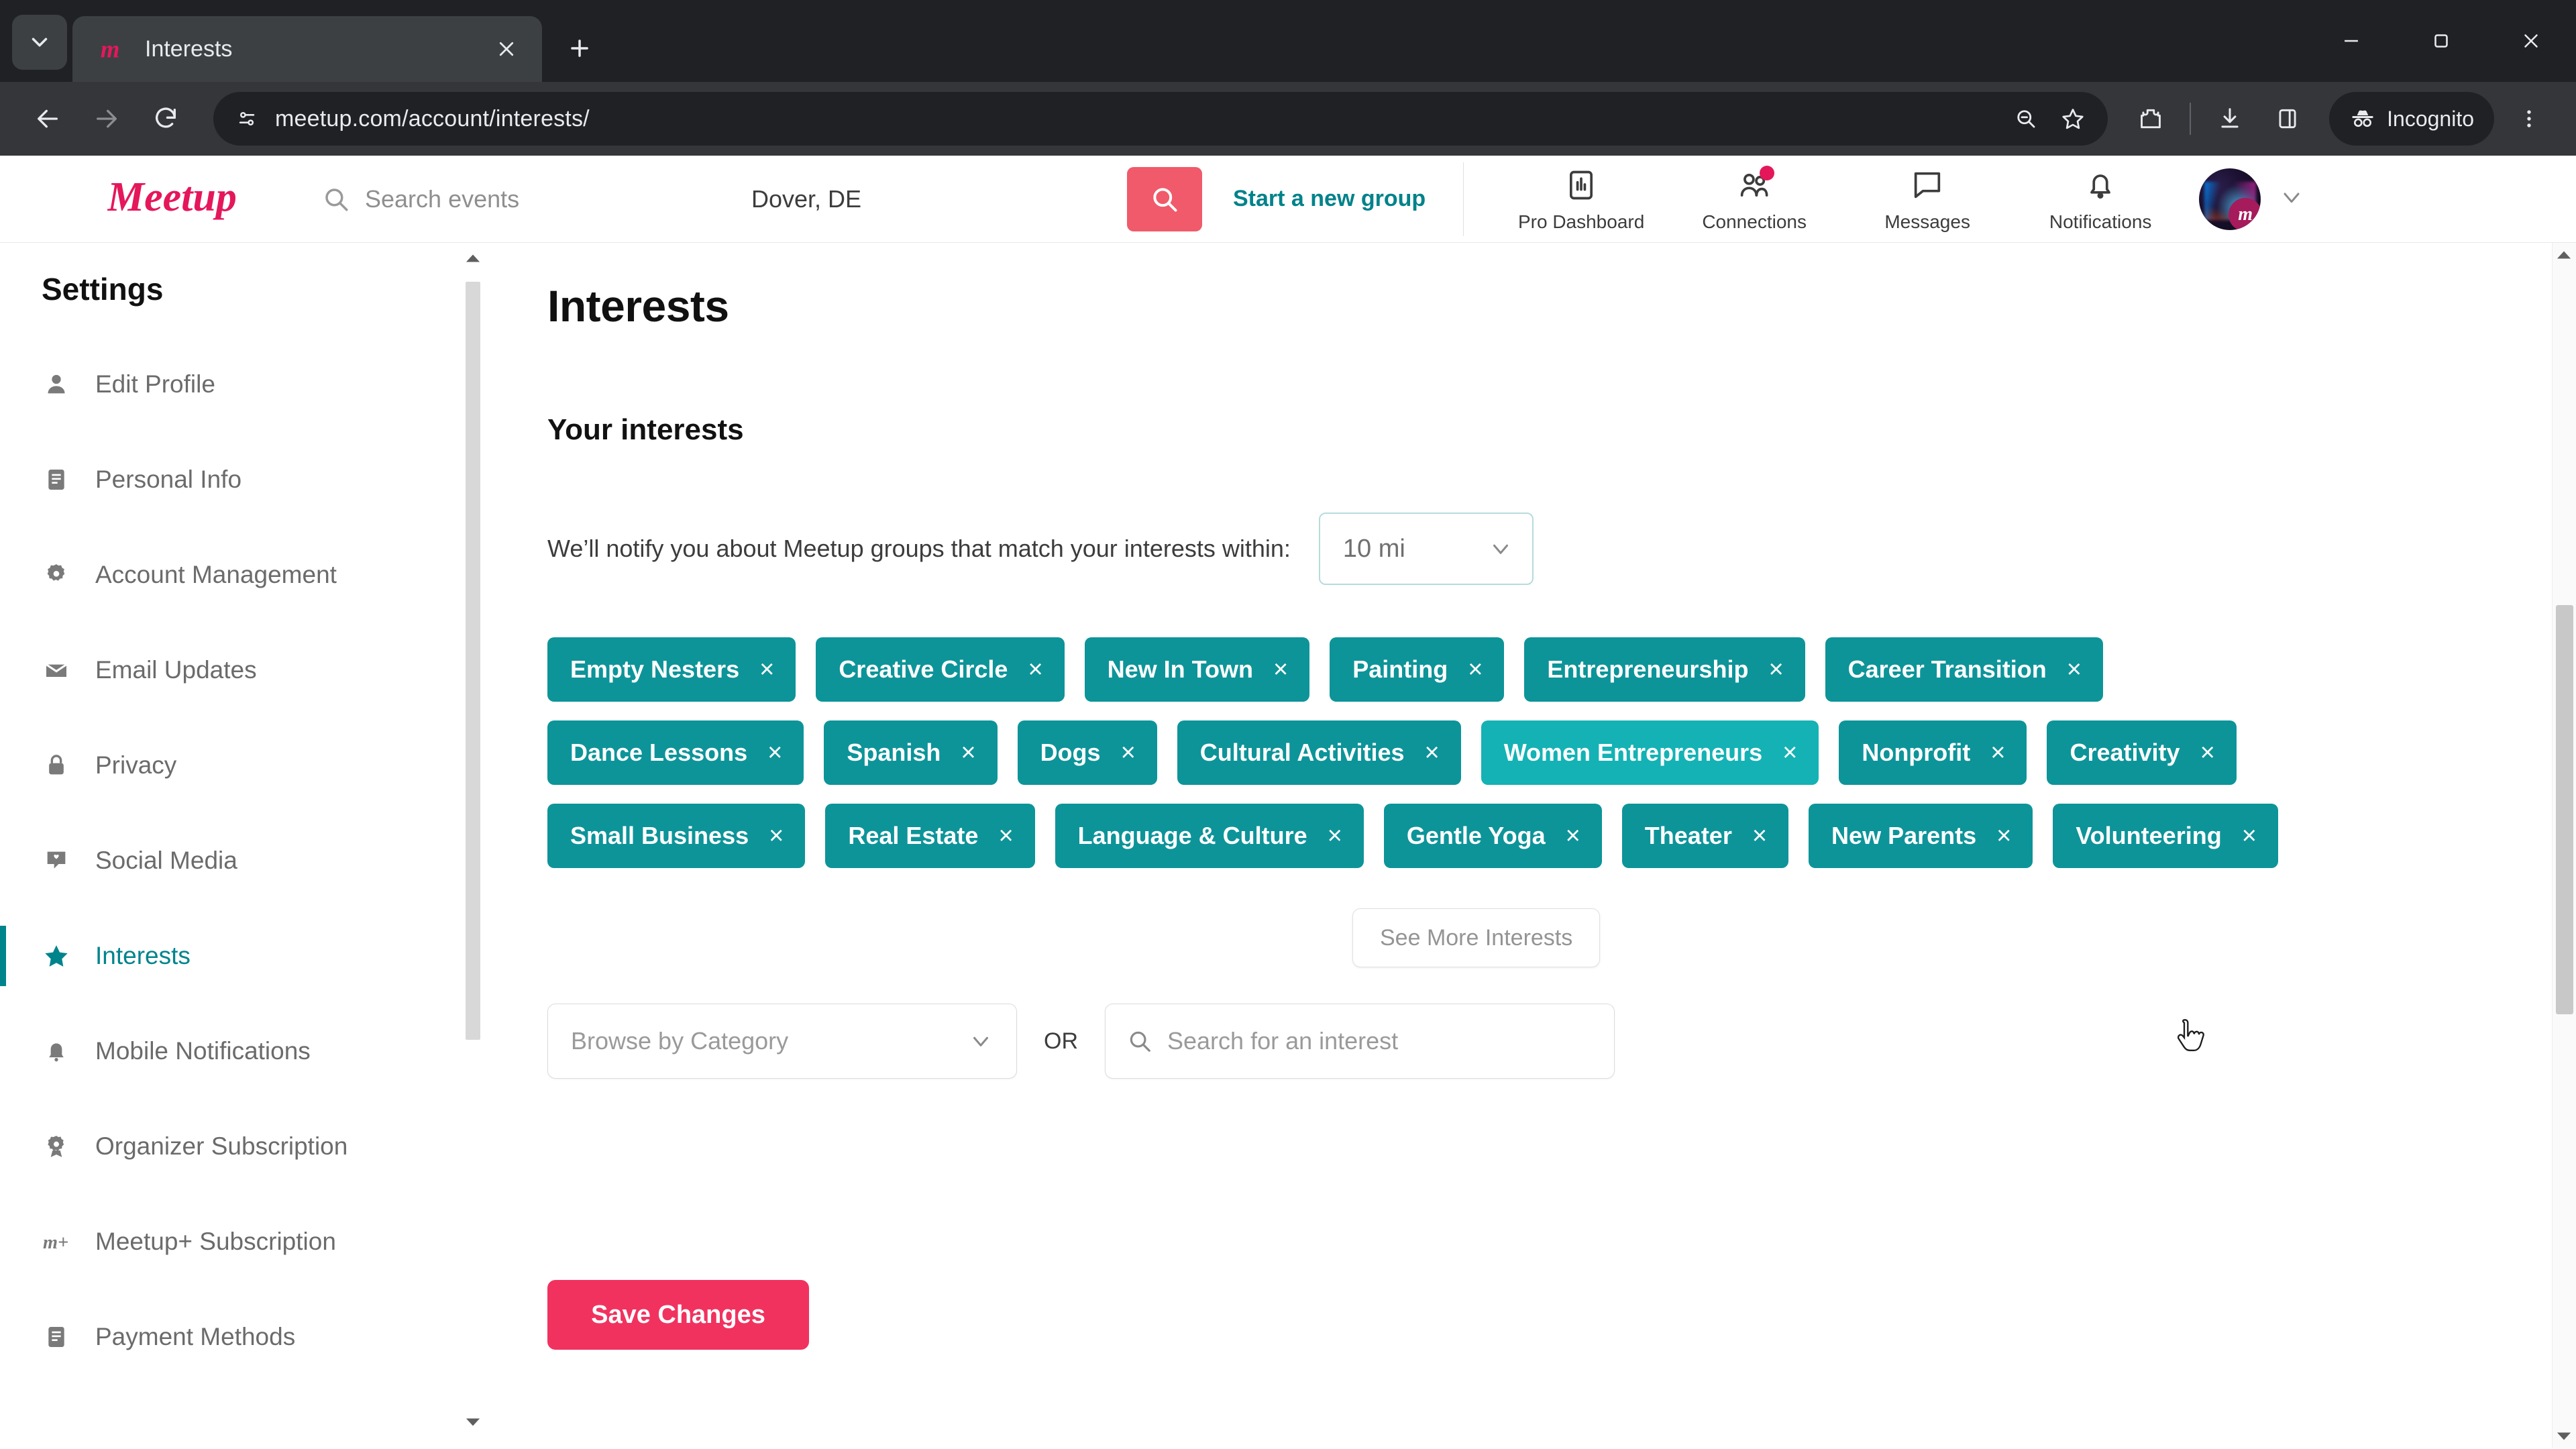 The width and height of the screenshot is (2576, 1449). I want to click on interest-chip: Career Transition ×, so click(1964, 669).